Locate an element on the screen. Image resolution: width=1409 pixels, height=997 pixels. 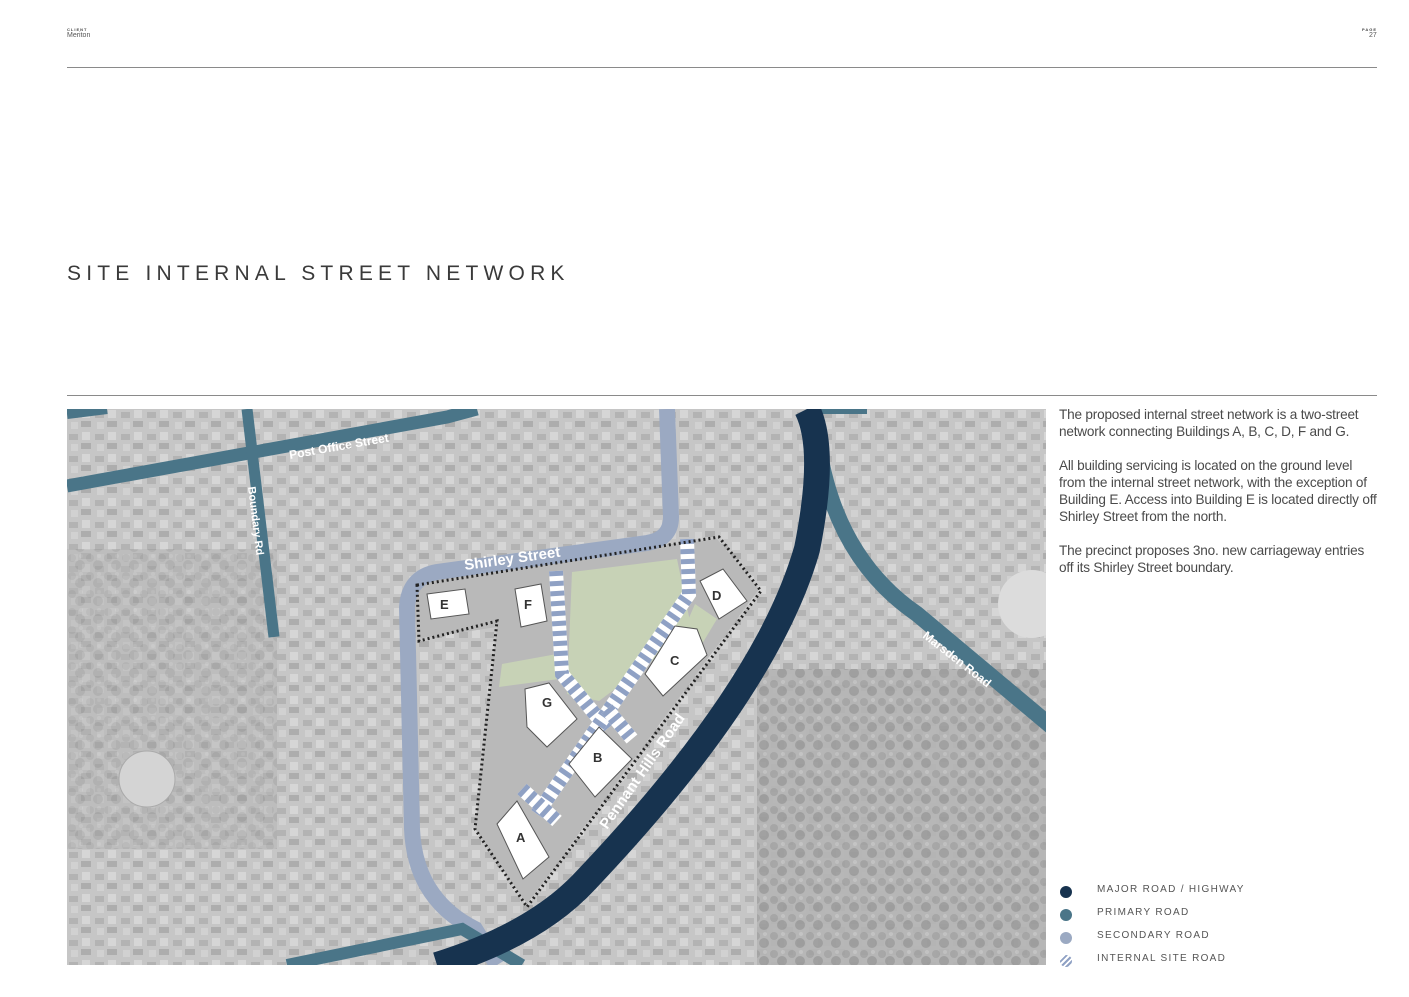
page-number: 27 is located at coordinates (1373, 35).